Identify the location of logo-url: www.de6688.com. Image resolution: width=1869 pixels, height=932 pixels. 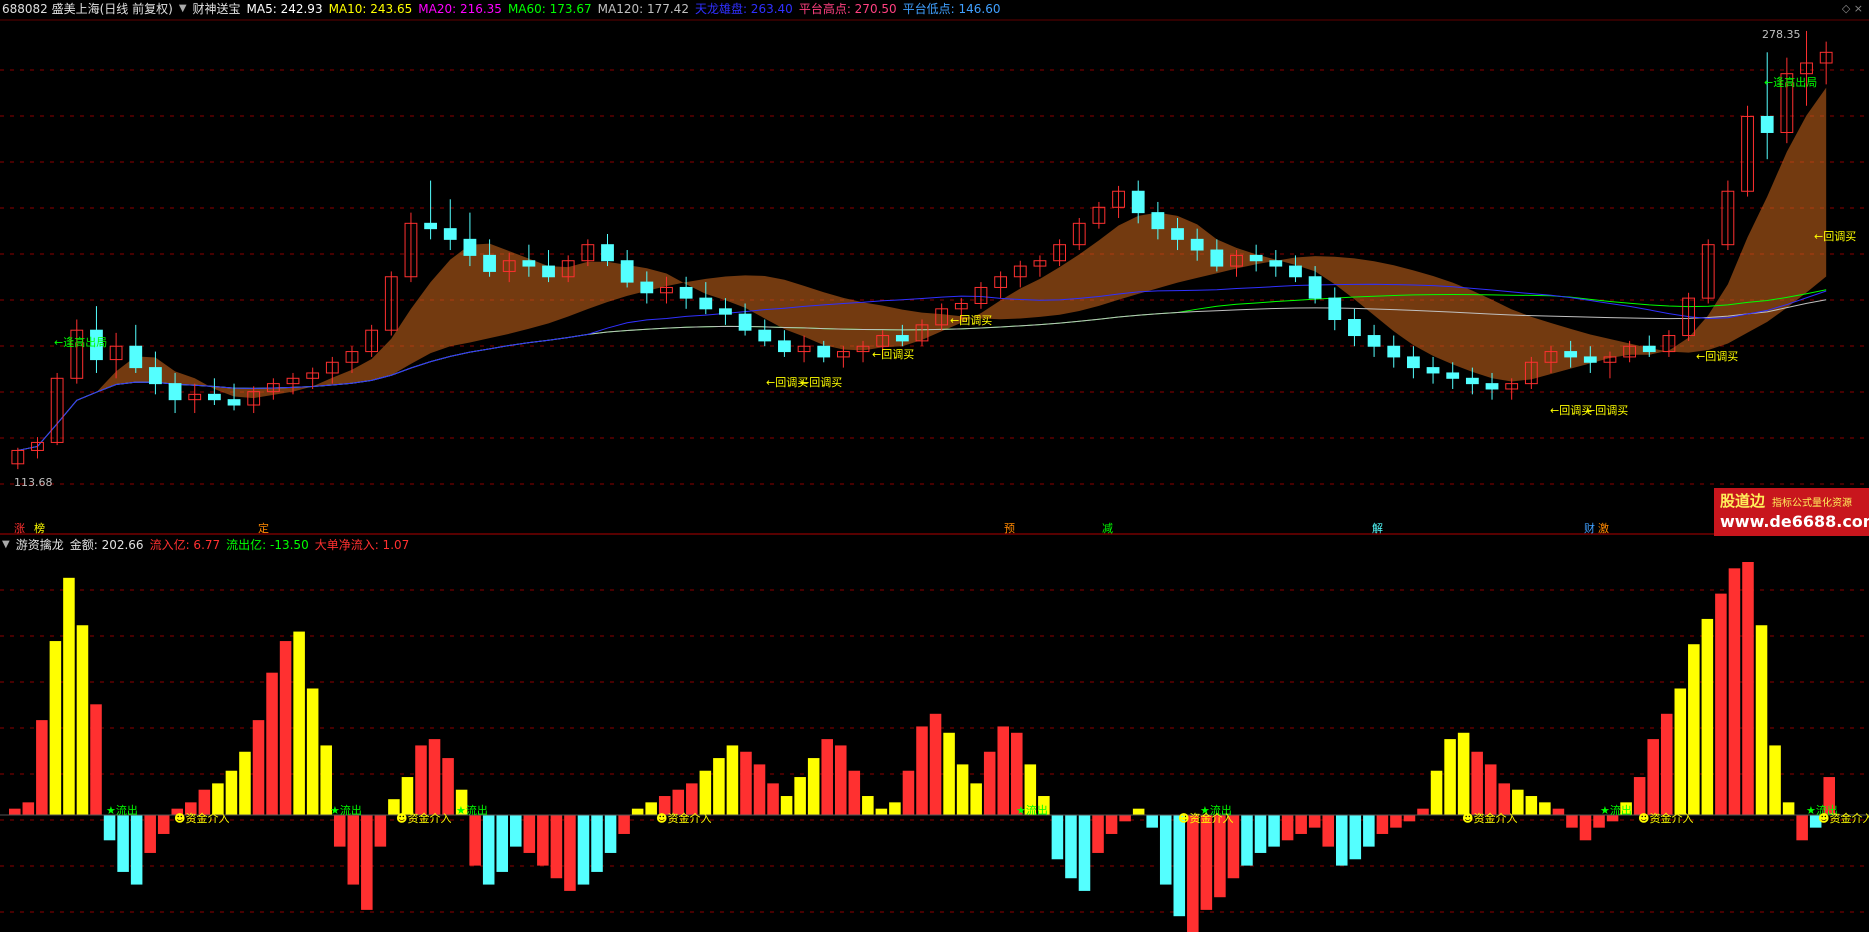
(1794, 521).